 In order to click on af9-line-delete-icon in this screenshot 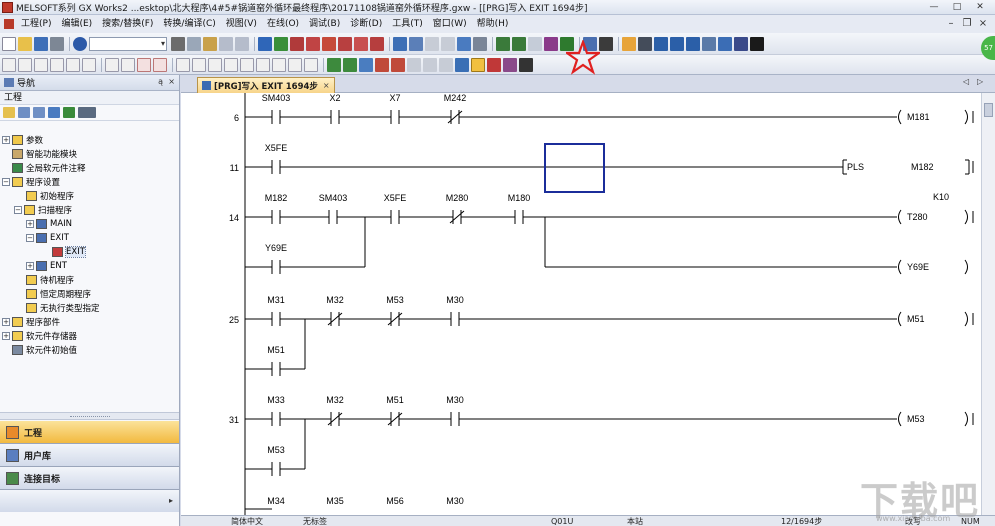, I will do `click(311, 65)`.